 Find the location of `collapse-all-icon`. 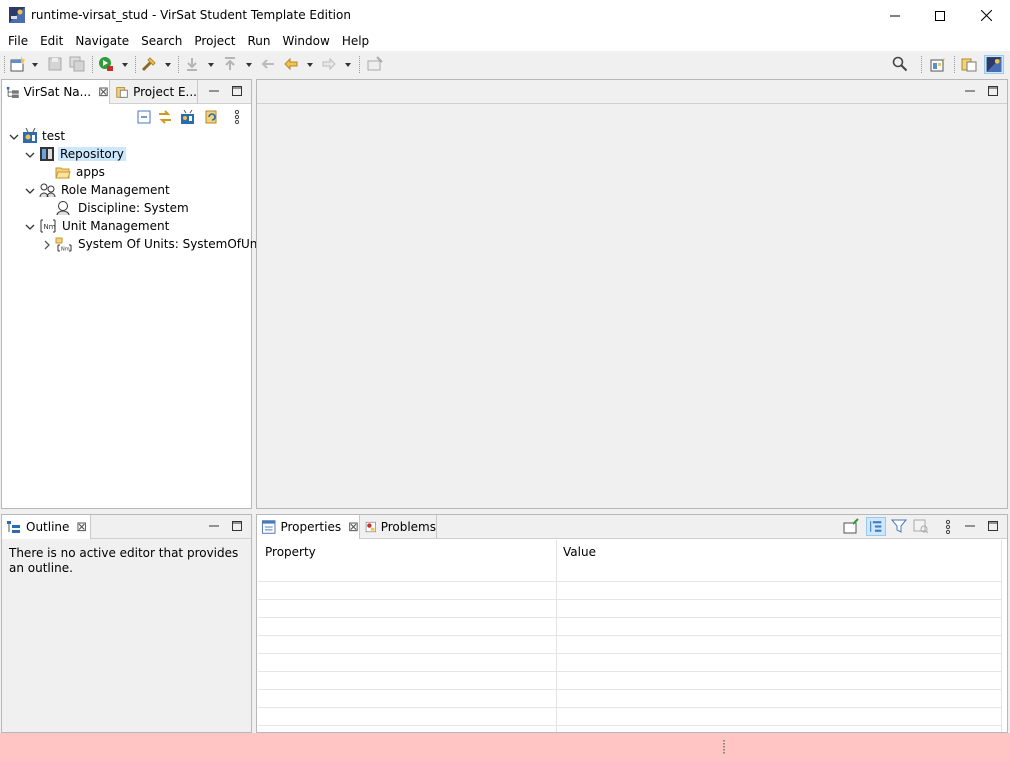

collapse-all-icon is located at coordinates (144, 117).